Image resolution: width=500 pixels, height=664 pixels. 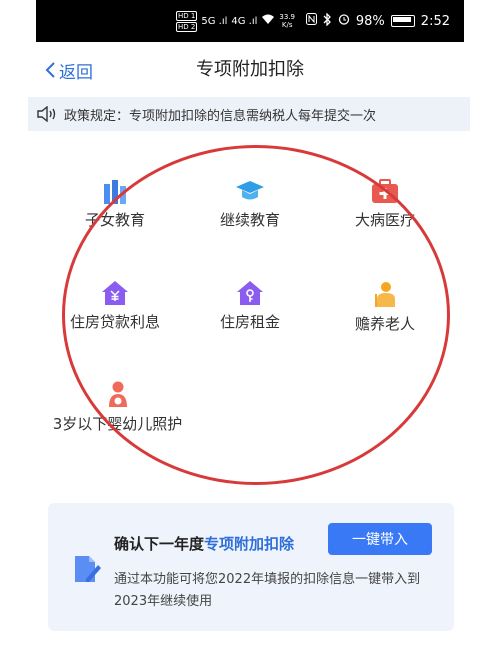 I want to click on page-title: 专项附加扣除, so click(x=250, y=69).